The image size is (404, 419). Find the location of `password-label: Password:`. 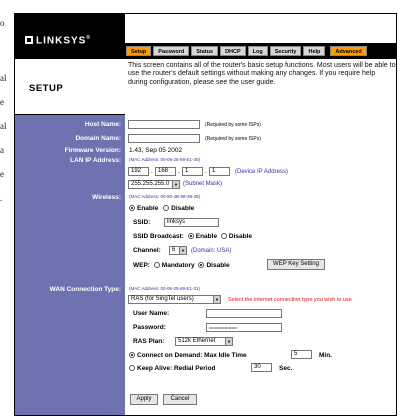

password-label: Password: is located at coordinates (149, 327).